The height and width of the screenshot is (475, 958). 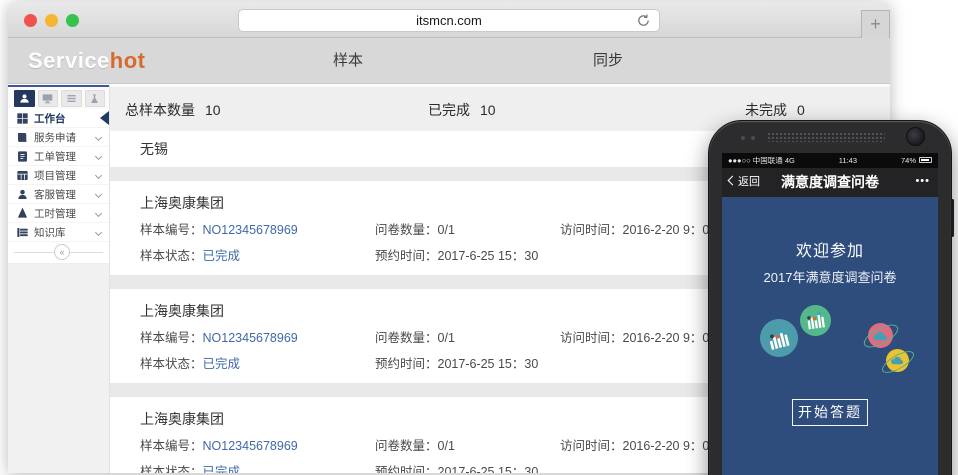 What do you see at coordinates (94, 98) in the screenshot?
I see `sidebar-tab-flask-icon` at bounding box center [94, 98].